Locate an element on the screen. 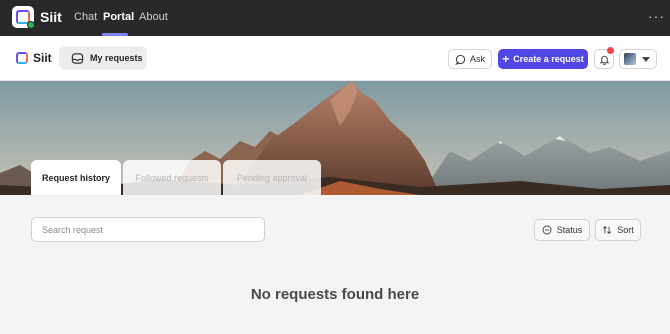  status-filter-label: Status is located at coordinates (569, 230).